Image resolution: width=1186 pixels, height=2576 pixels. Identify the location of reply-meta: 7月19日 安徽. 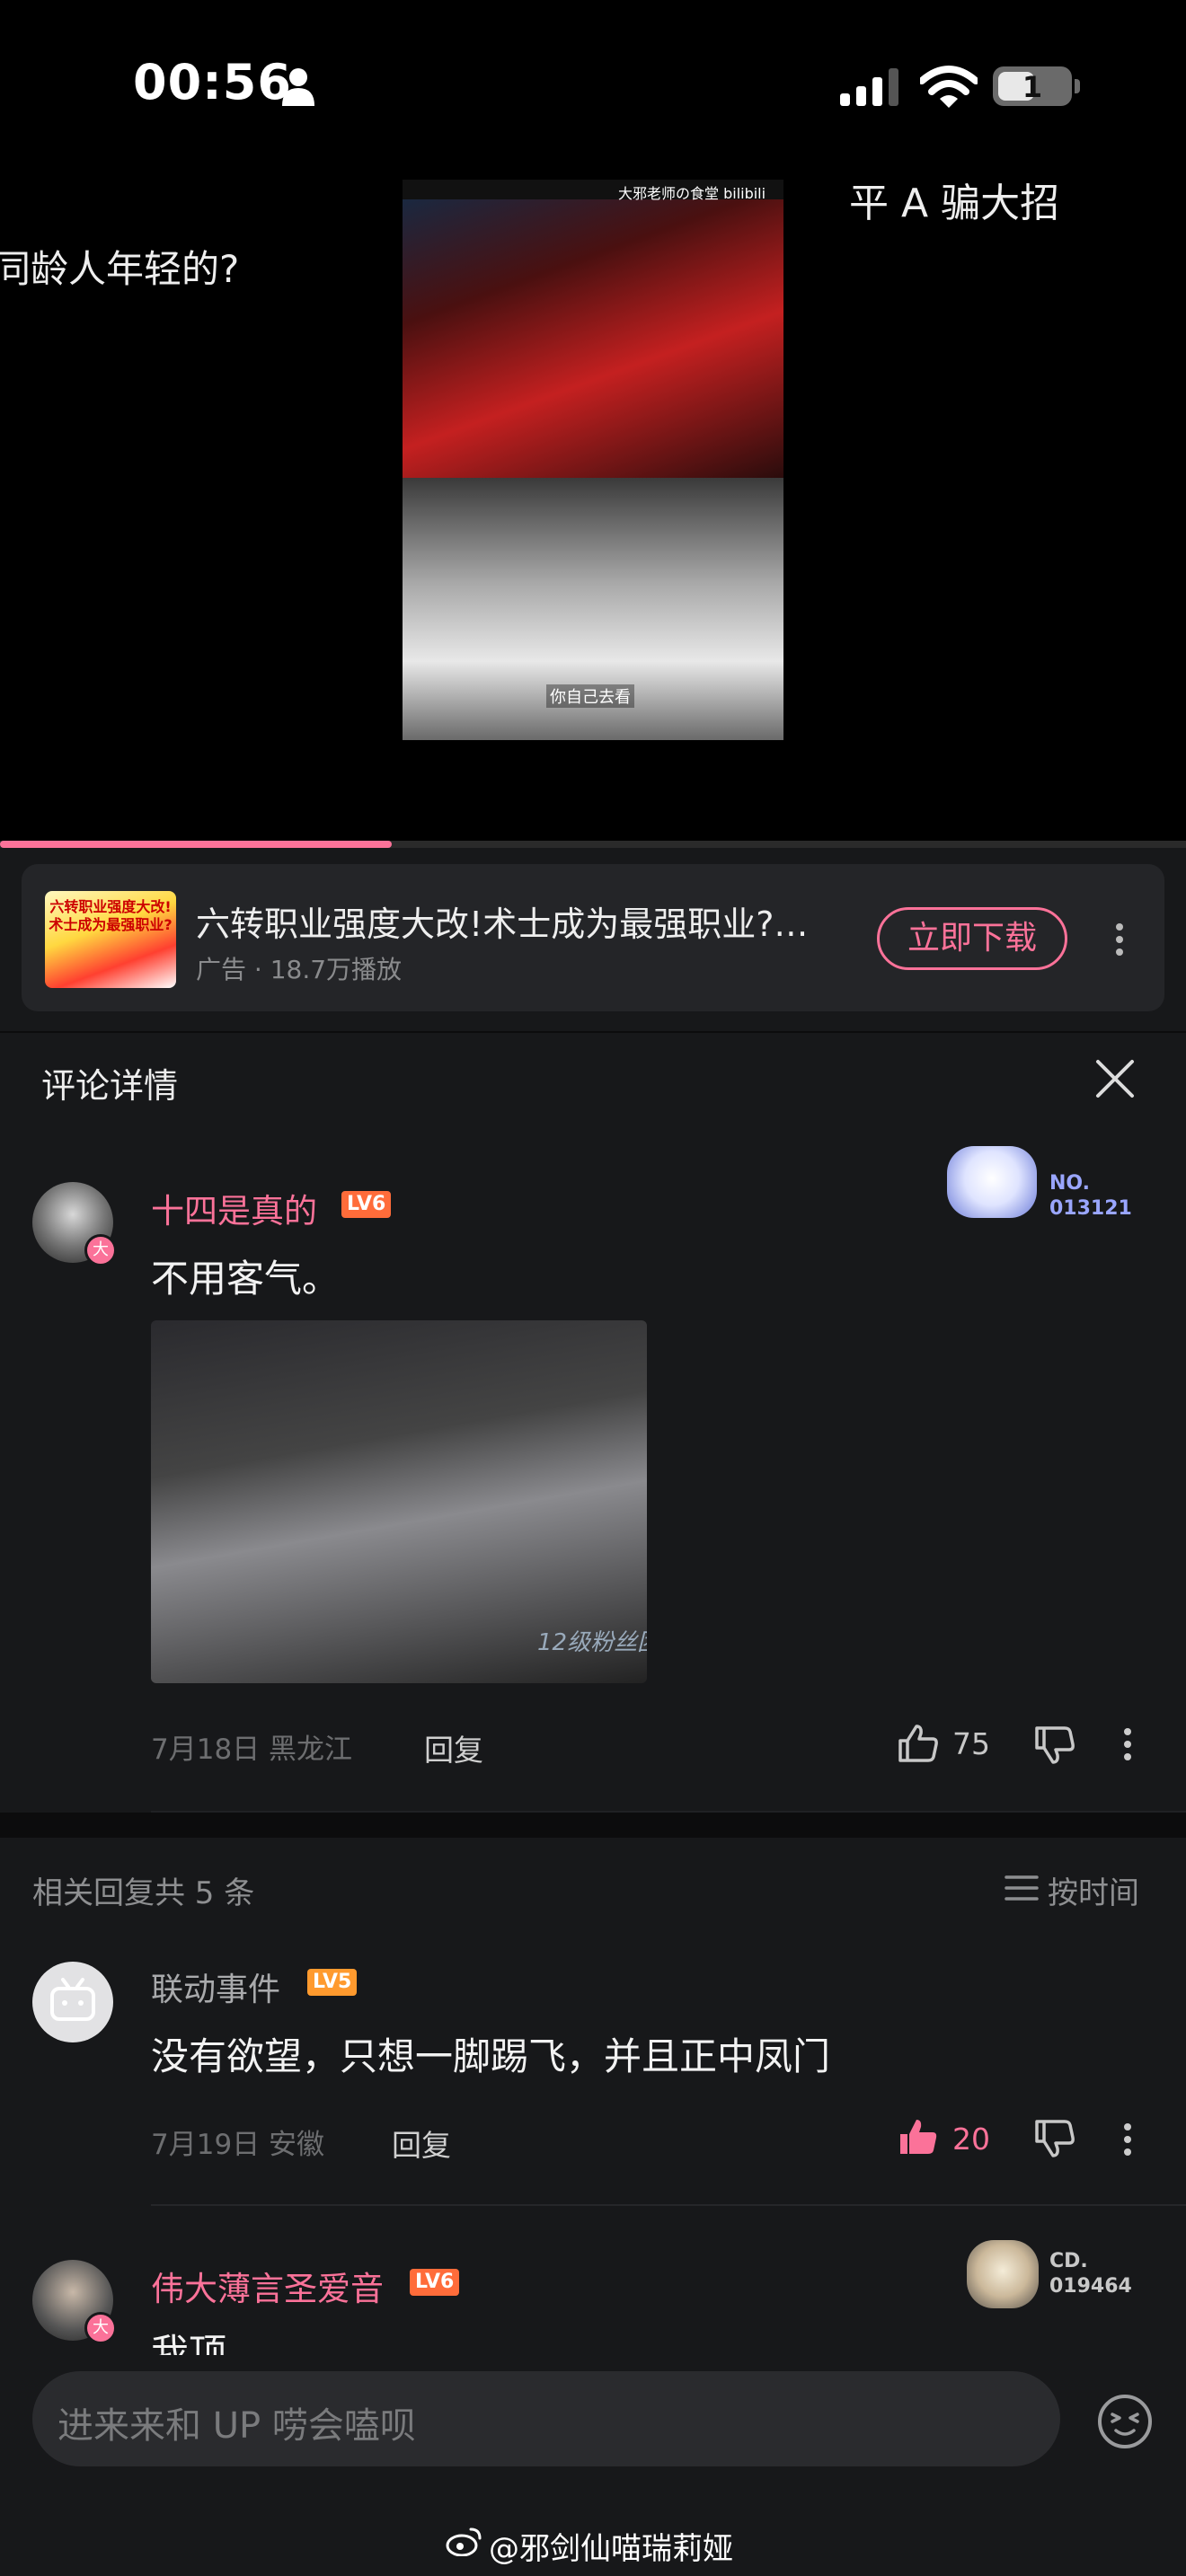
(238, 2145).